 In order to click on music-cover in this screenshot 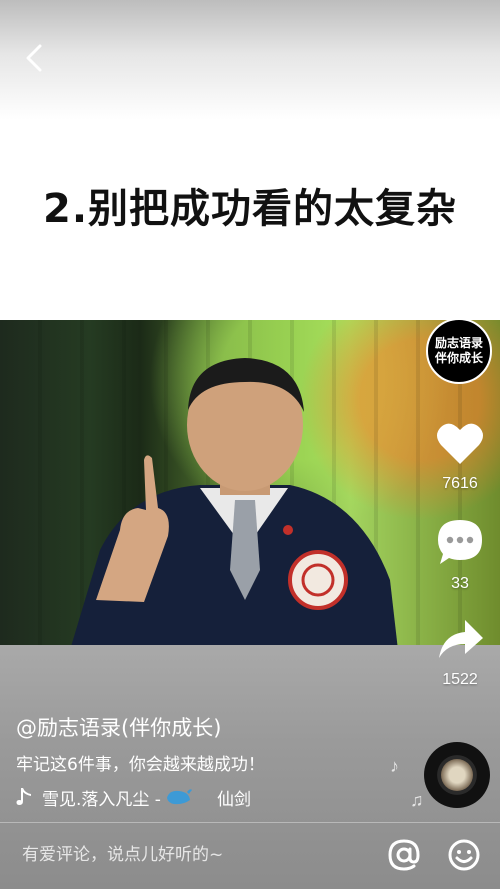, I will do `click(457, 775)`.